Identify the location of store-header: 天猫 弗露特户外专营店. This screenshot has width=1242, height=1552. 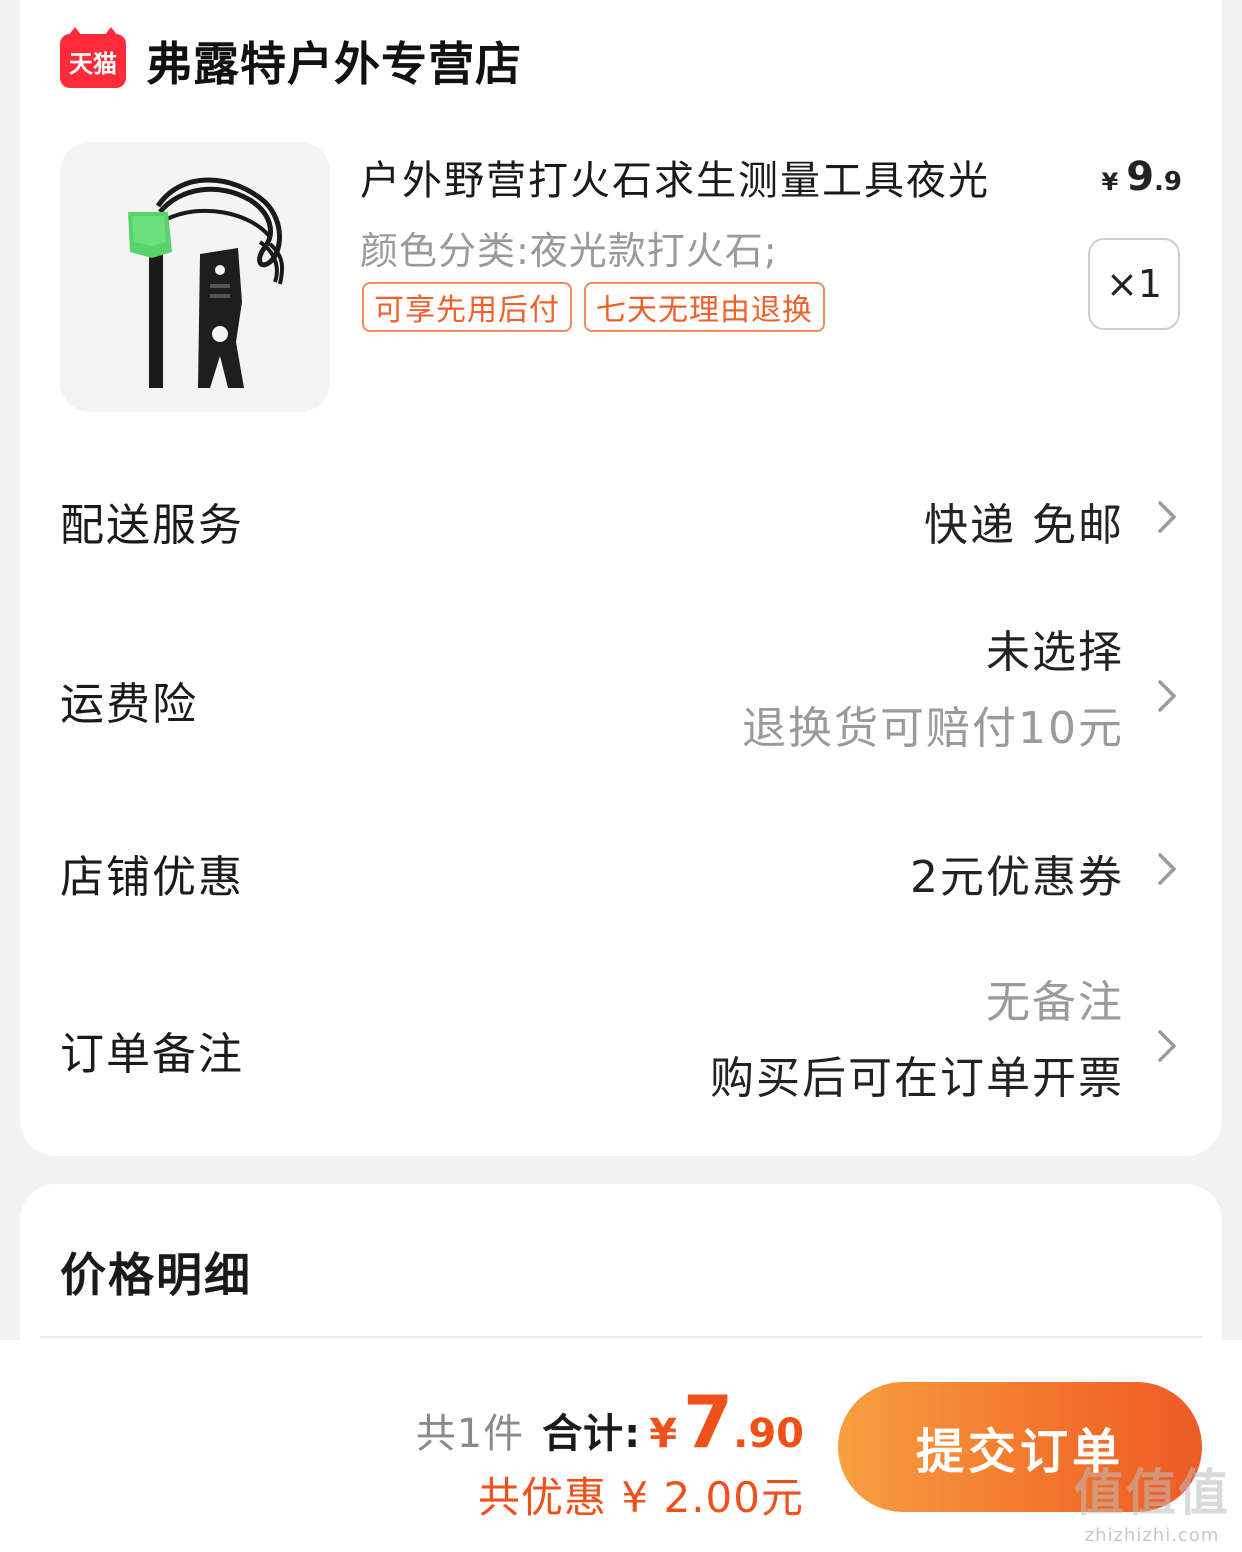
(291, 60).